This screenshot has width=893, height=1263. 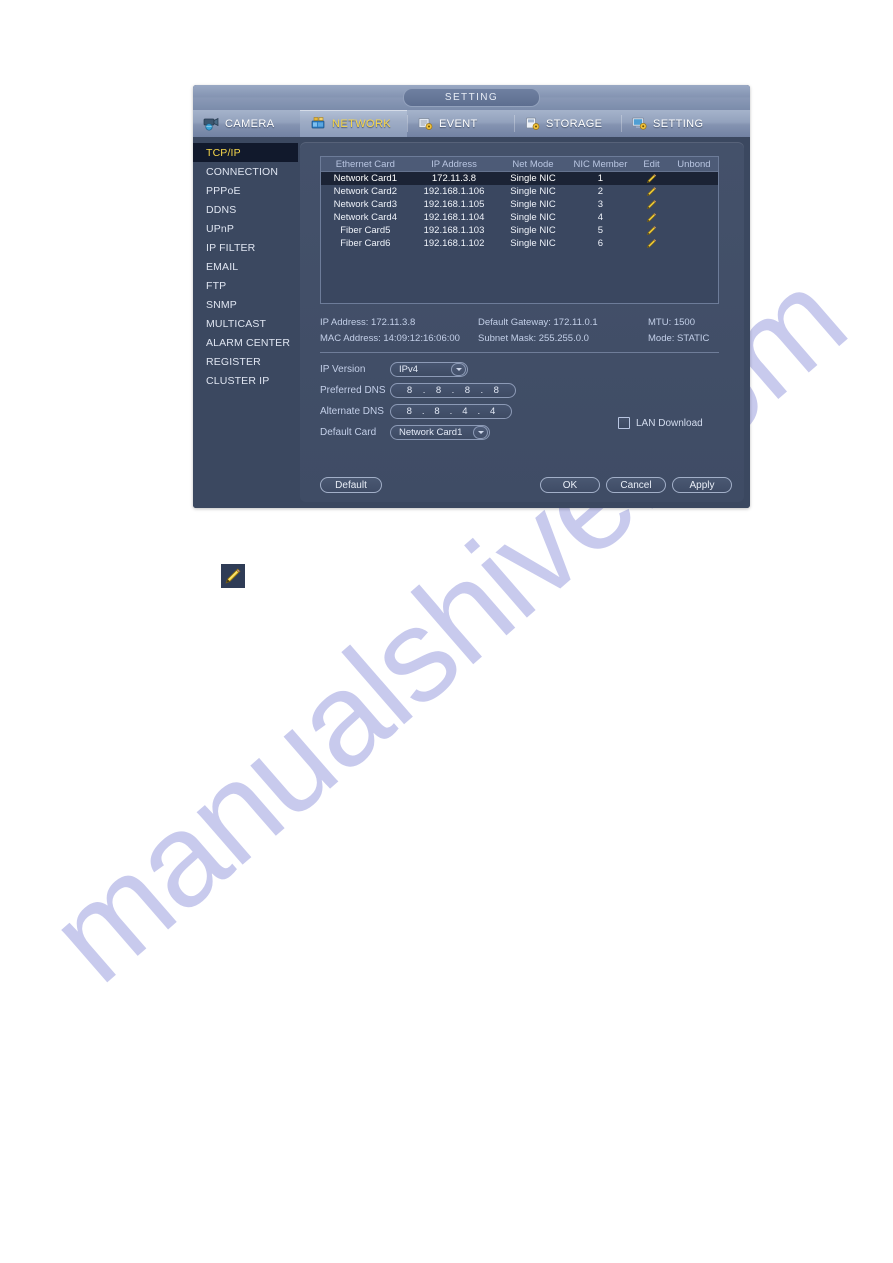 I want to click on event-icon, so click(x=425, y=123).